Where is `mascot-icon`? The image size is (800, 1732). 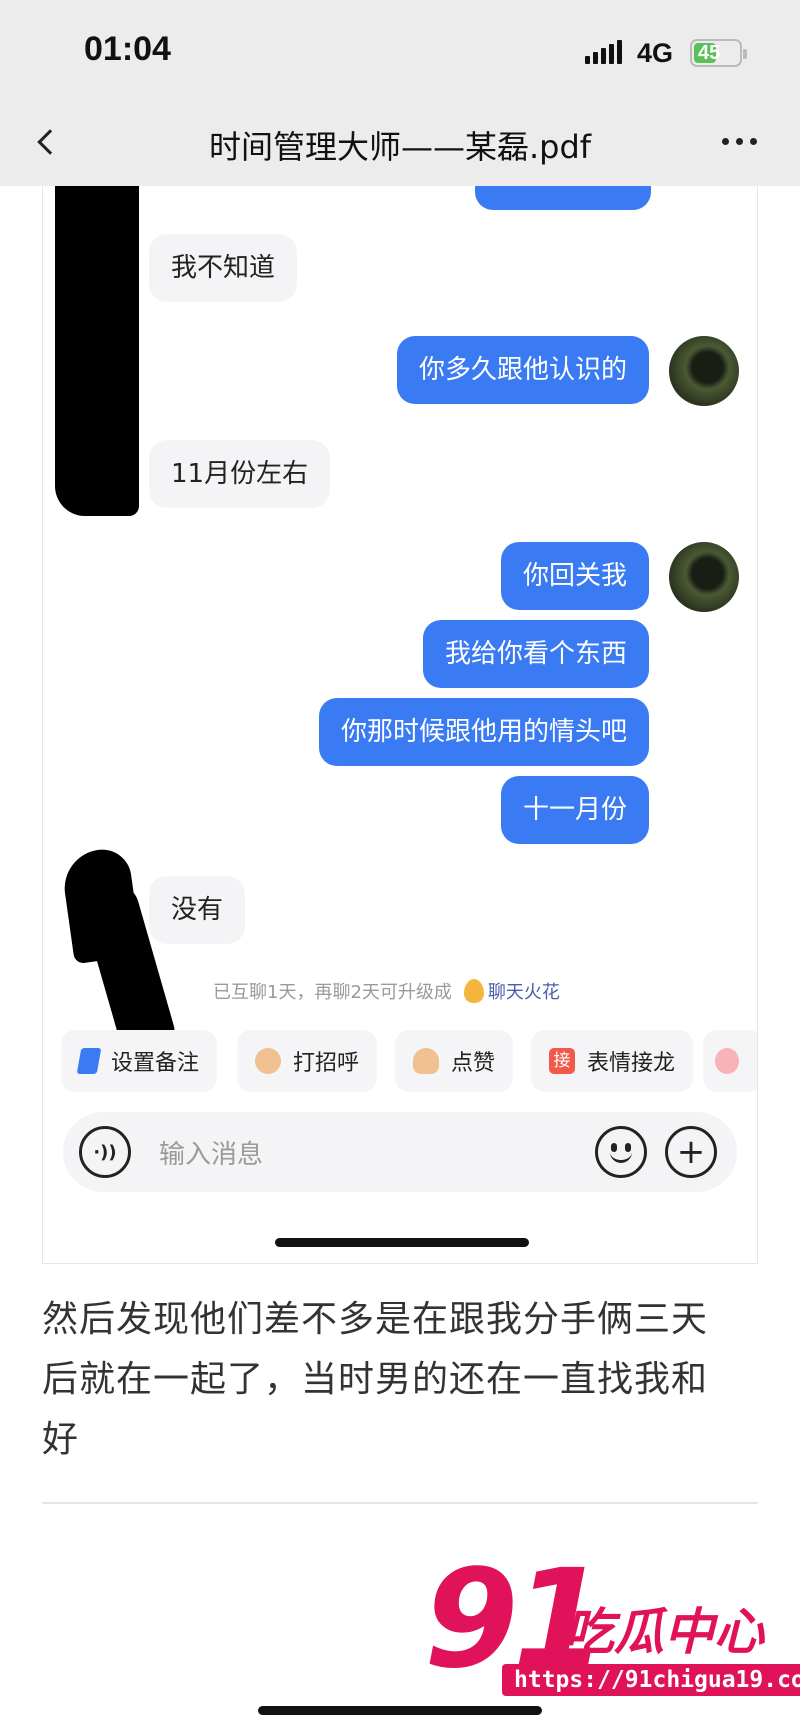
mascot-icon is located at coordinates (727, 1061).